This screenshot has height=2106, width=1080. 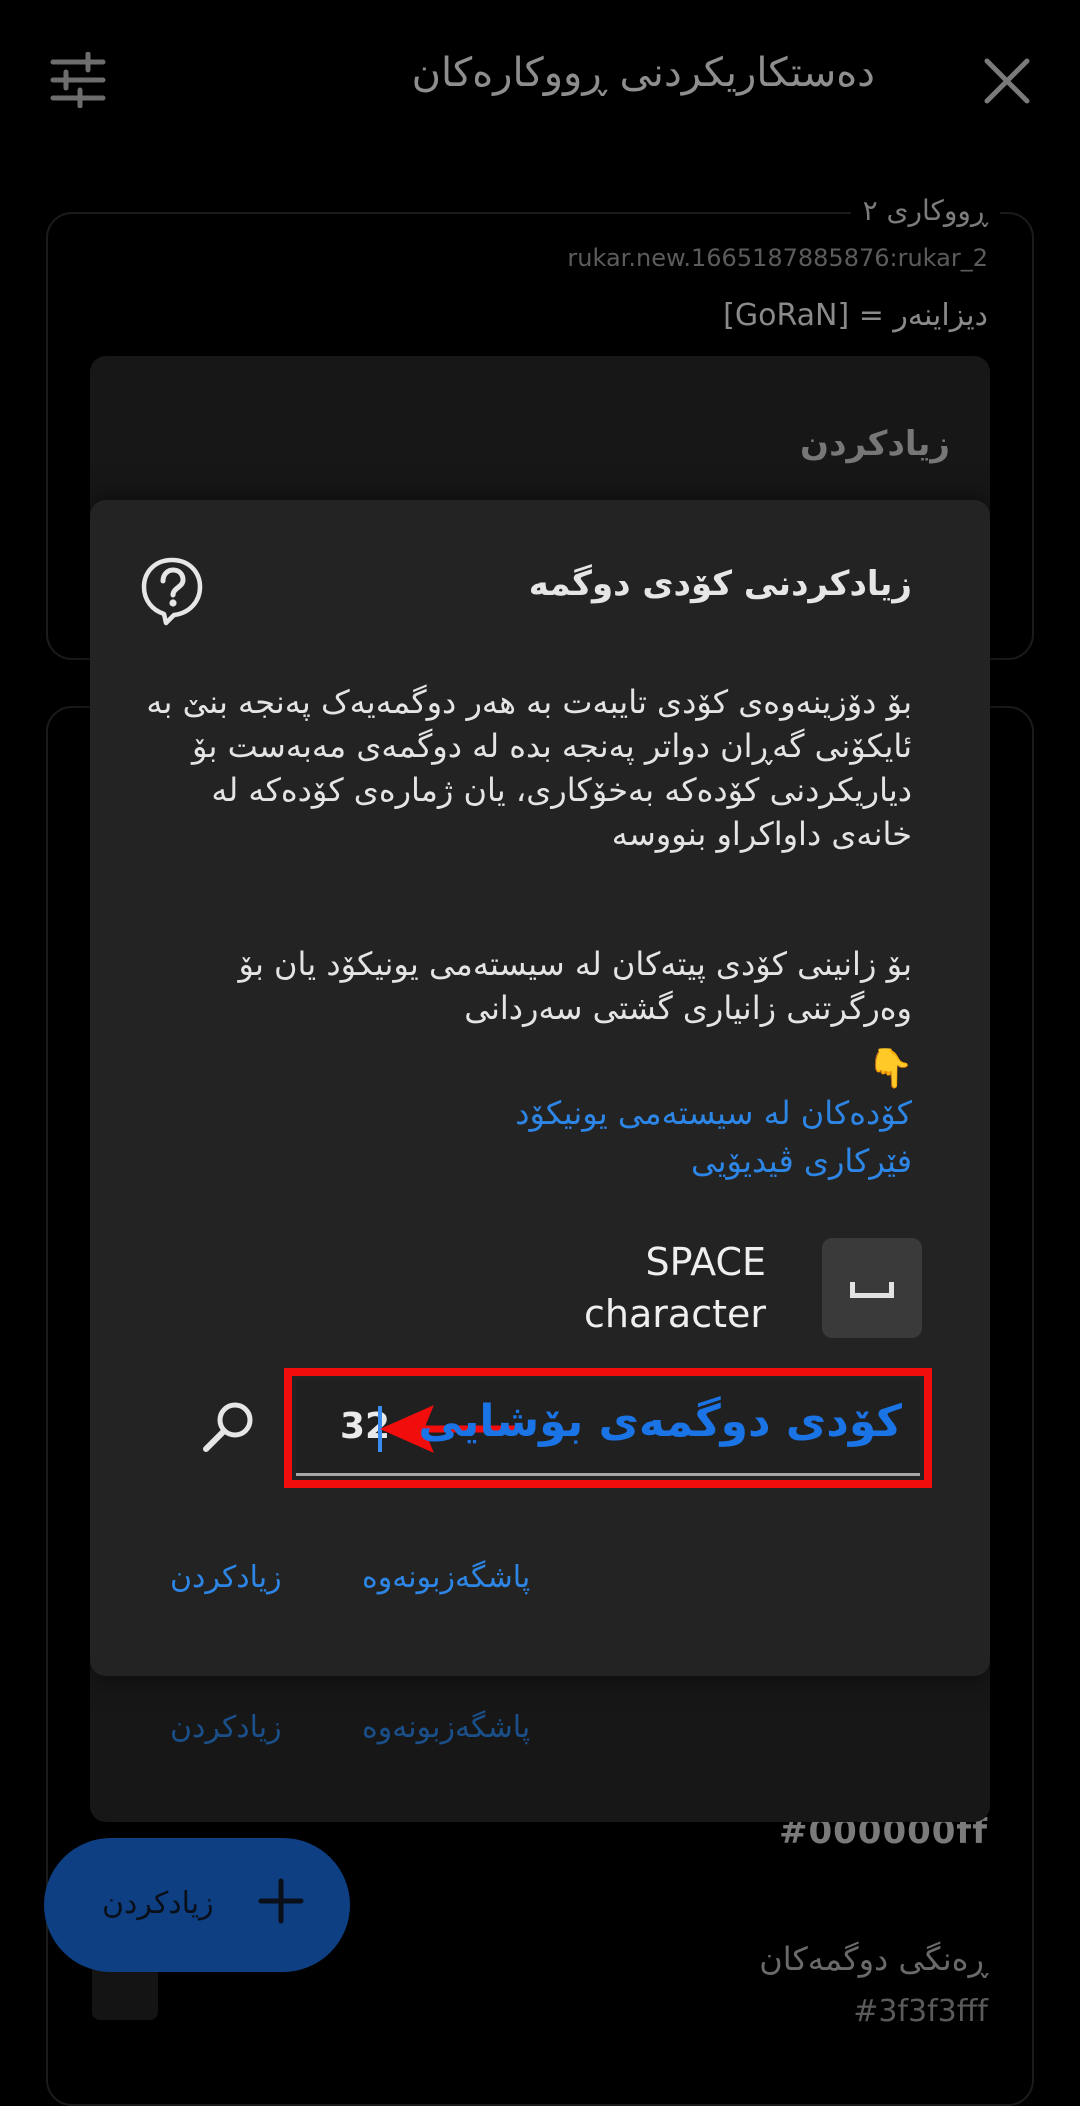 I want to click on top-bar: دەستکاریکردنی ڕووکارەکان, so click(x=540, y=80).